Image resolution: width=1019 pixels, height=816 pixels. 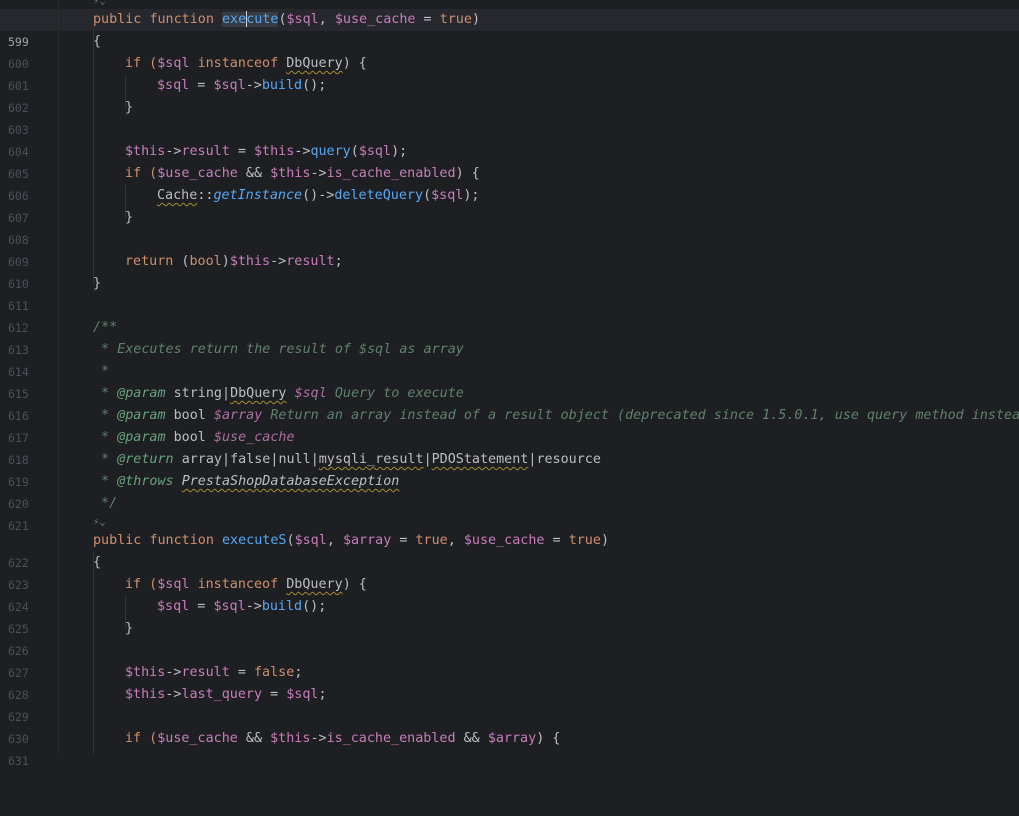 I want to click on doc-comment: * @throws PrestaShopDatabaseException, so click(x=246, y=482).